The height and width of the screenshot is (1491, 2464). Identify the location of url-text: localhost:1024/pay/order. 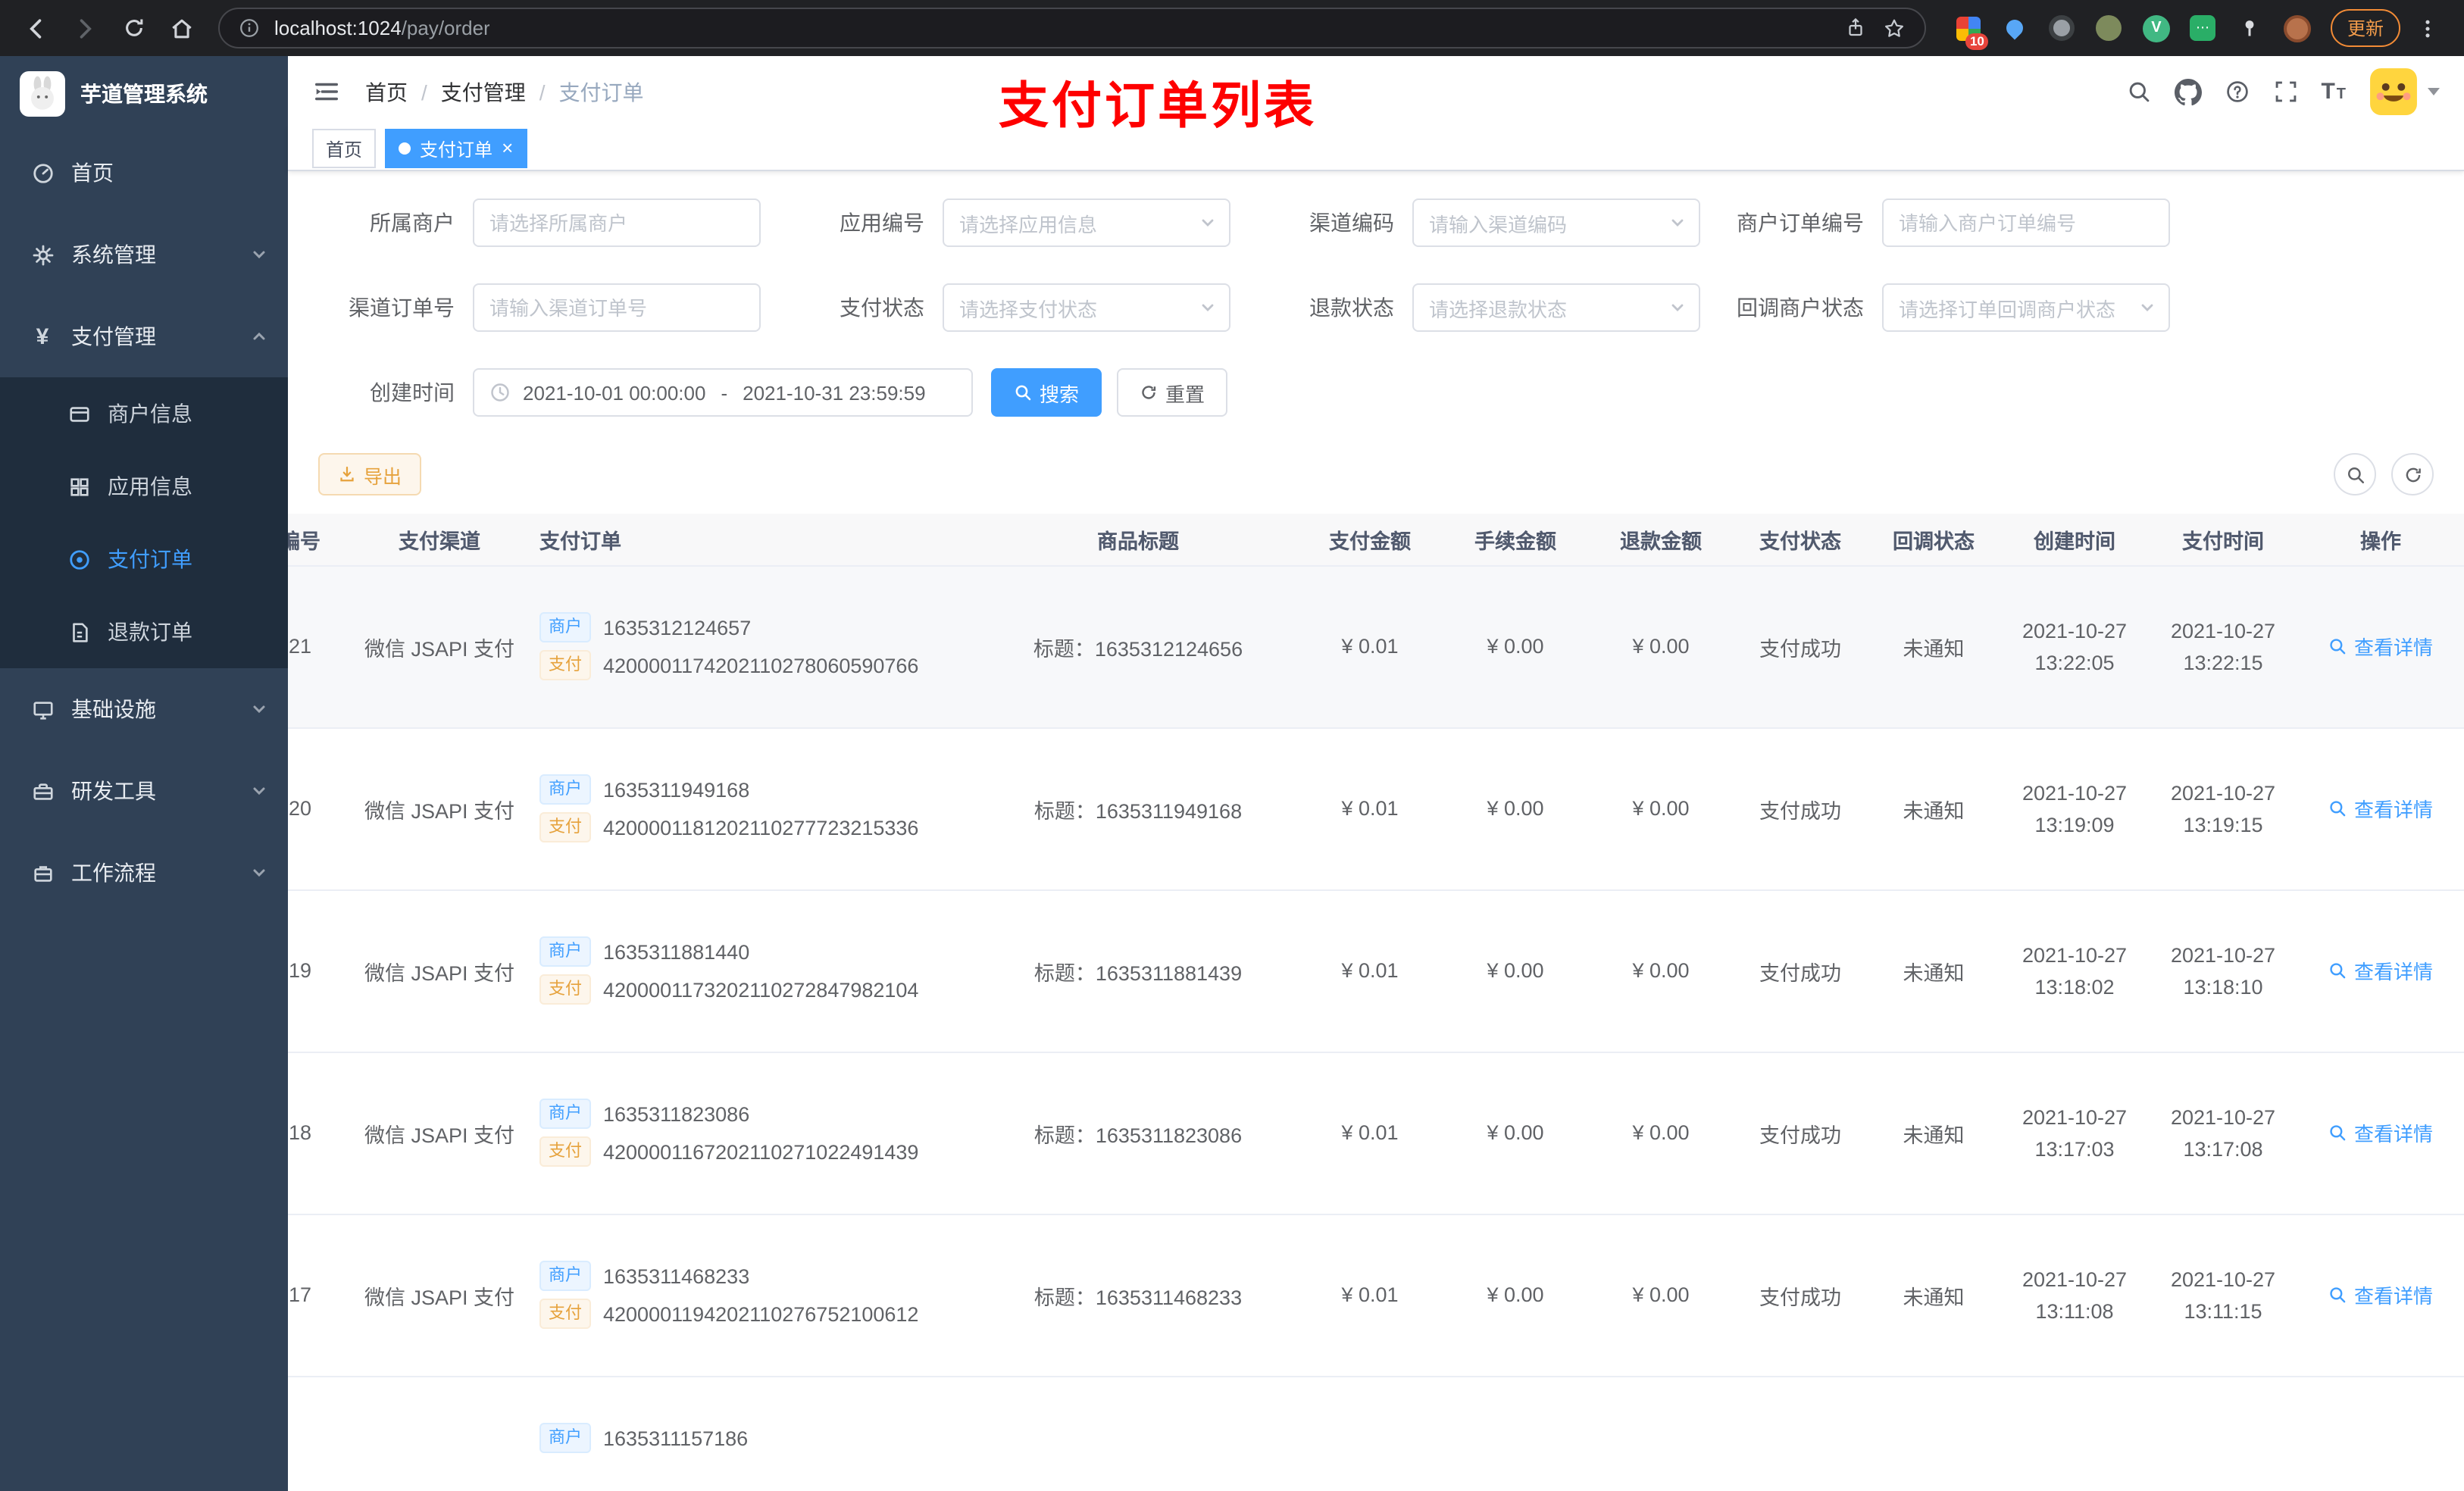
(382, 28).